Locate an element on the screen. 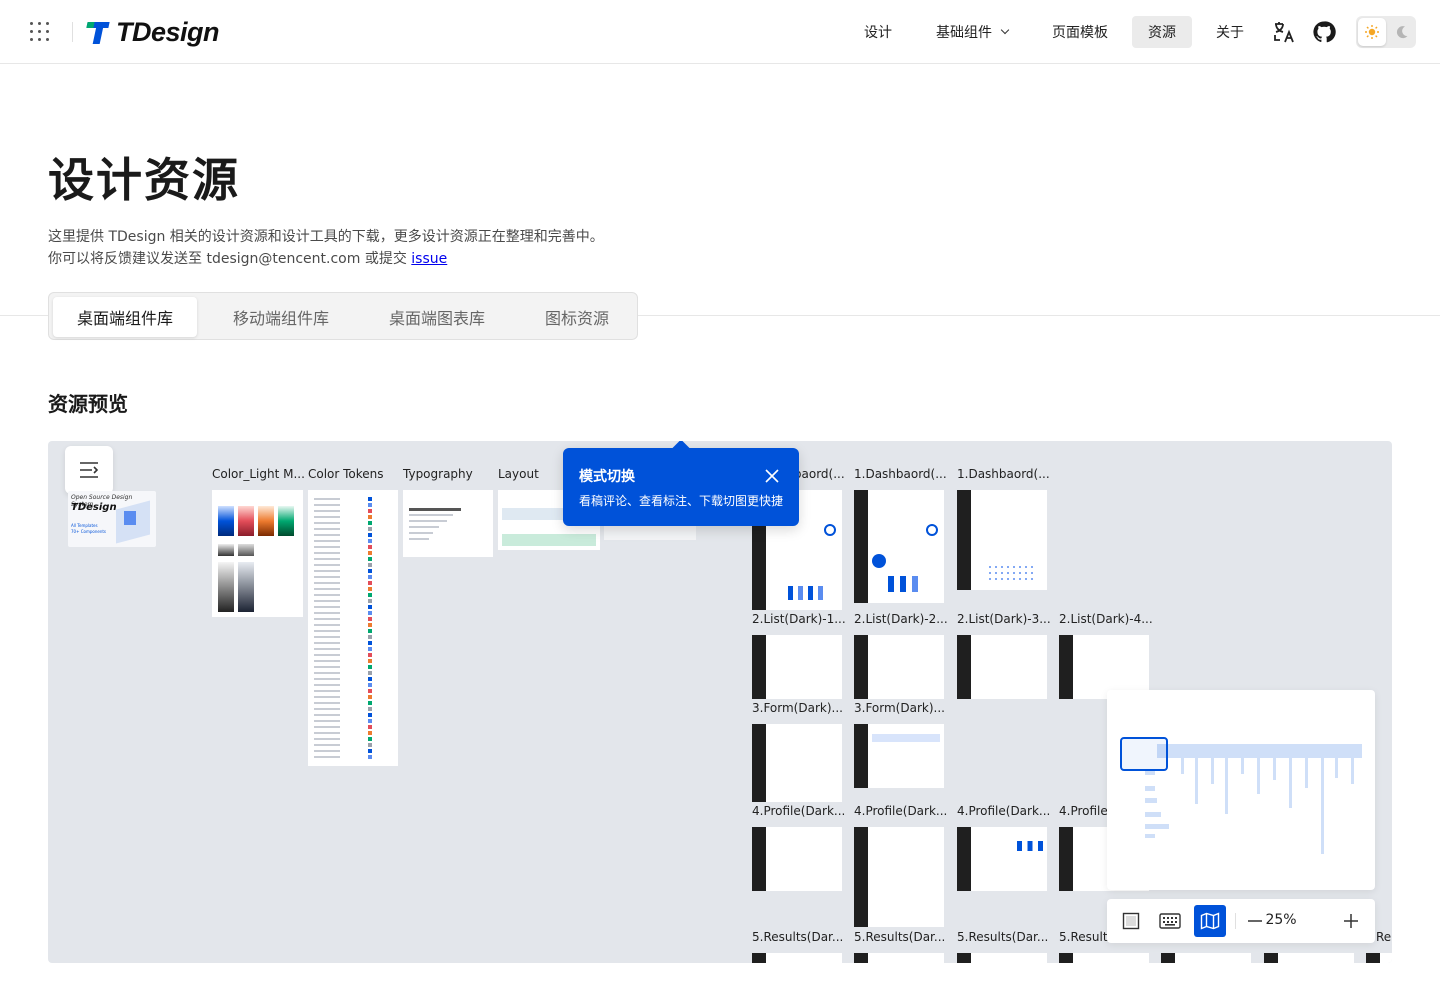  tab-desktop-components-label: 桌面端组件库 is located at coordinates (124, 318).